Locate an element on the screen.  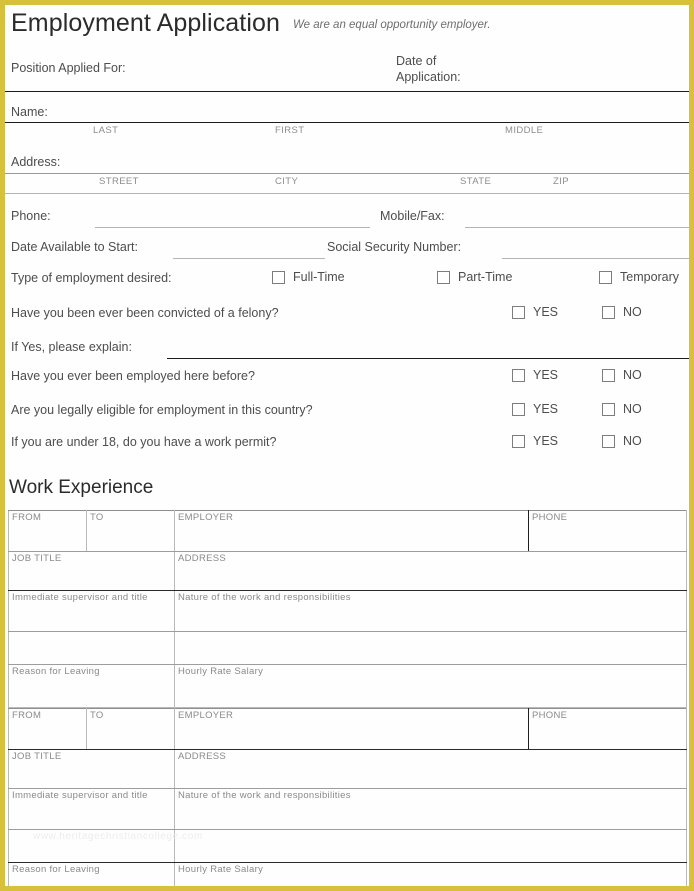
cell-nature-of-work-1: Nature of the work and responsibilities is located at coordinates (430, 611).